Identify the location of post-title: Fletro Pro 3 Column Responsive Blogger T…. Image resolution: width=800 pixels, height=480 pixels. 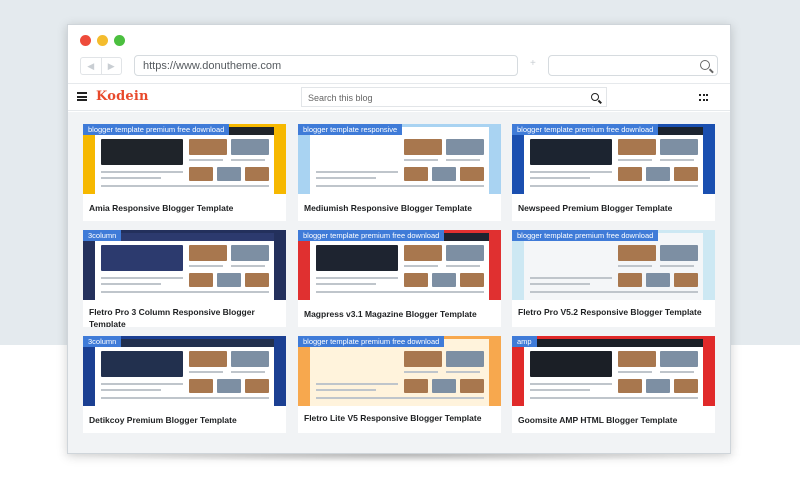
(184, 316).